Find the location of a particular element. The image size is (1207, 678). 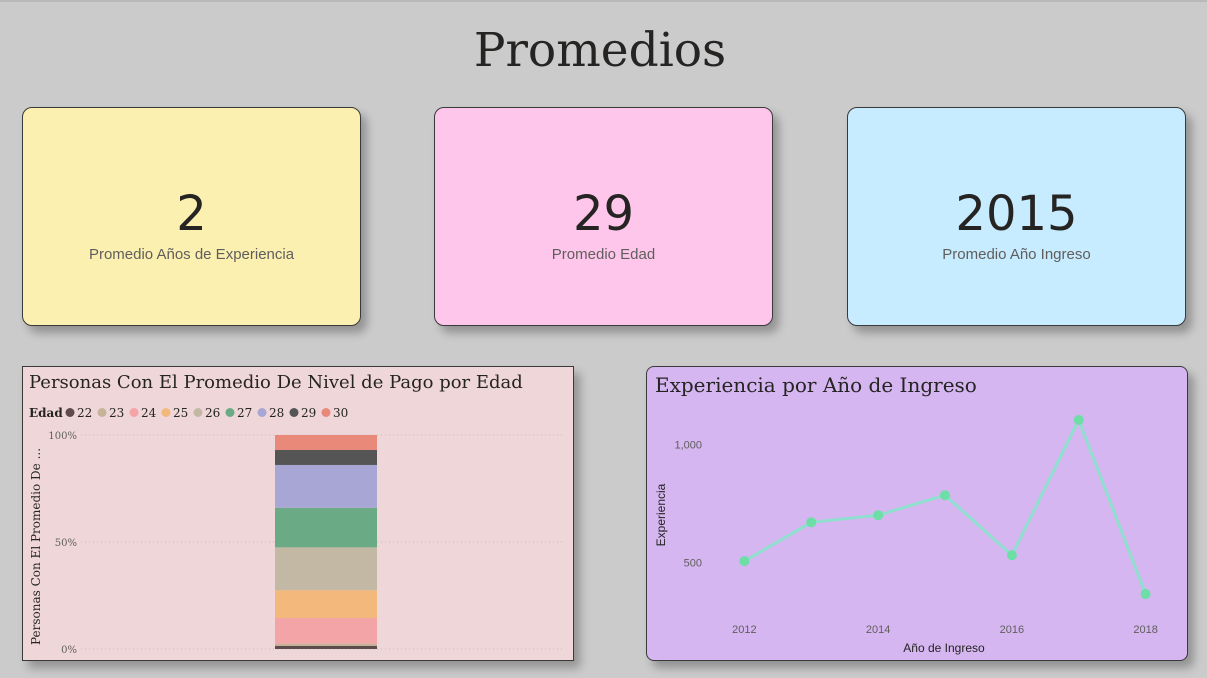

kpi-value: 2015 is located at coordinates (1016, 214).